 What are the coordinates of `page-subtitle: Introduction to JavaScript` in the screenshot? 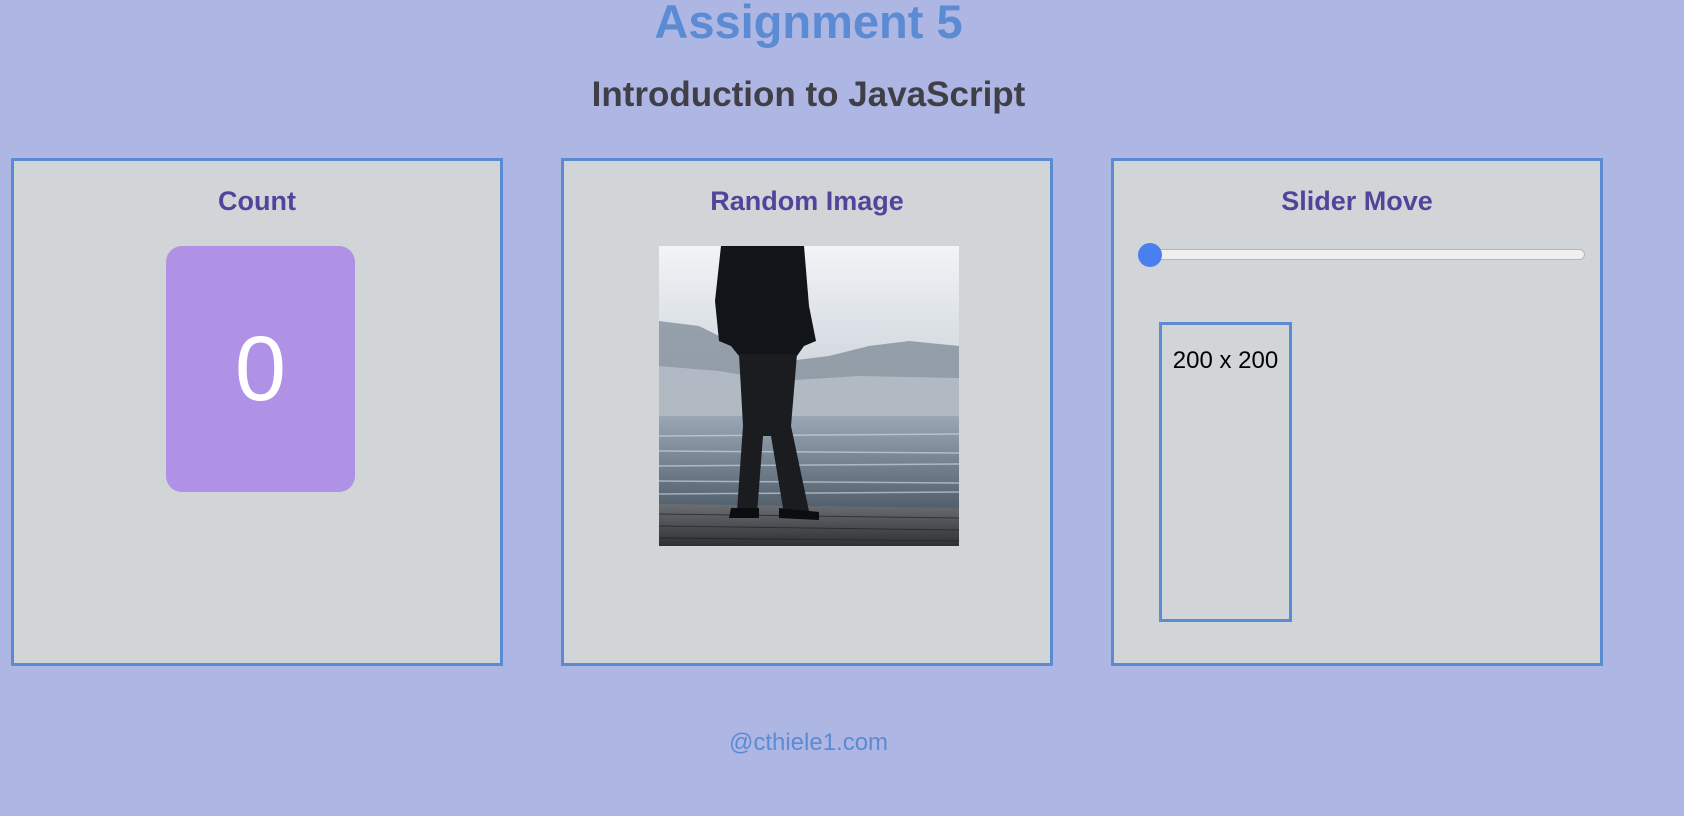 It's located at (808, 94).